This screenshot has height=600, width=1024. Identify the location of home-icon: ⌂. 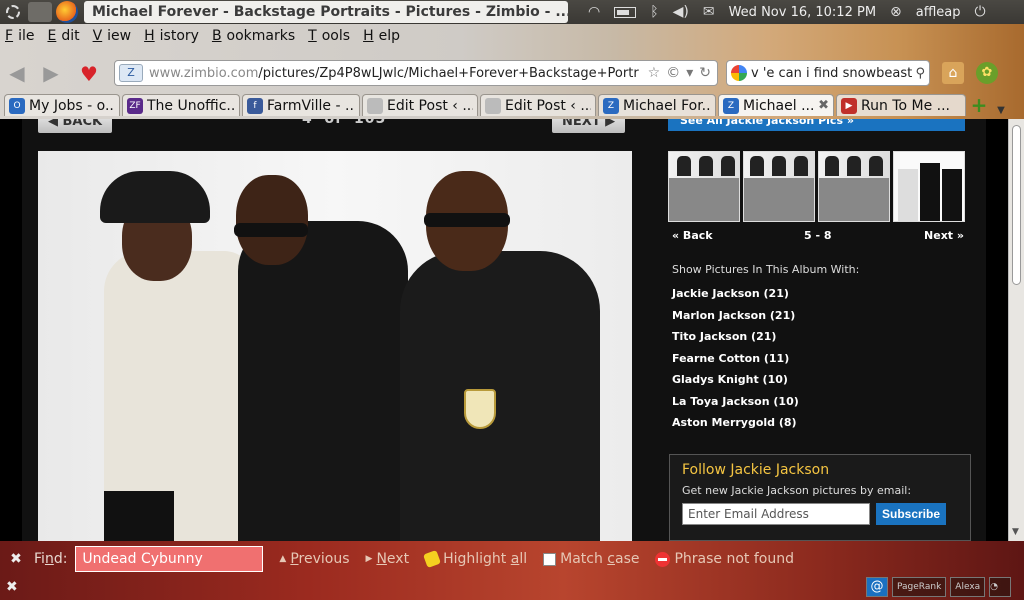
(953, 73).